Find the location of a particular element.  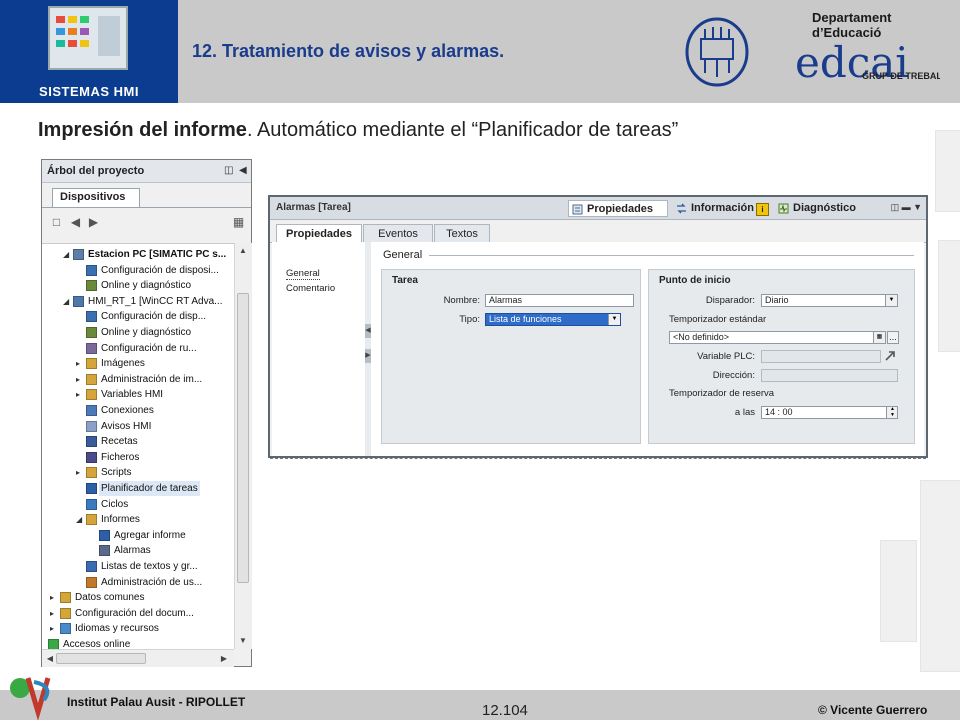

panel-split-icon: ◫ is located at coordinates (228, 170).